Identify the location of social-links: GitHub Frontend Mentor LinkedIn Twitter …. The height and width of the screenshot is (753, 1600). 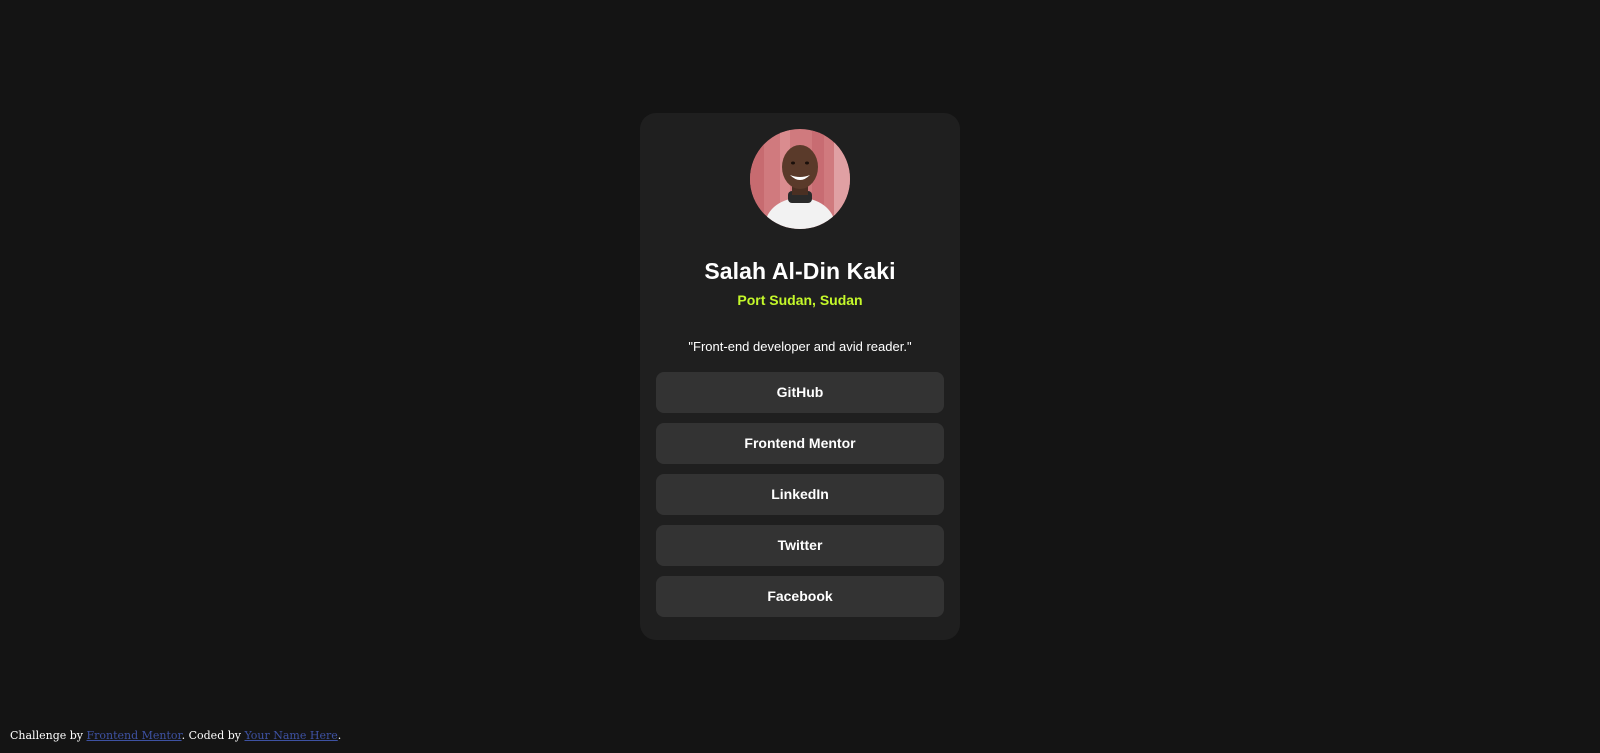
(800, 494).